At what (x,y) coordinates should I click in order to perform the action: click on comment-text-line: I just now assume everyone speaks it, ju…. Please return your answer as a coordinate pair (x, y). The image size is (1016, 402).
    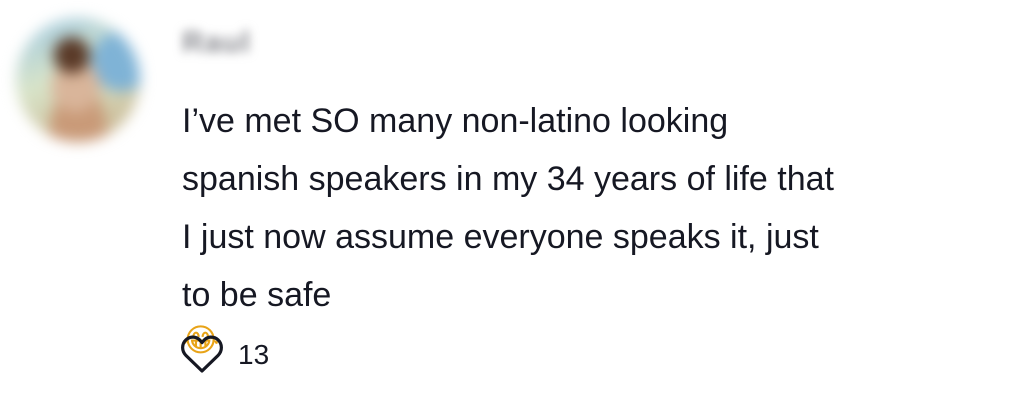
    Looking at the image, I should click on (500, 237).